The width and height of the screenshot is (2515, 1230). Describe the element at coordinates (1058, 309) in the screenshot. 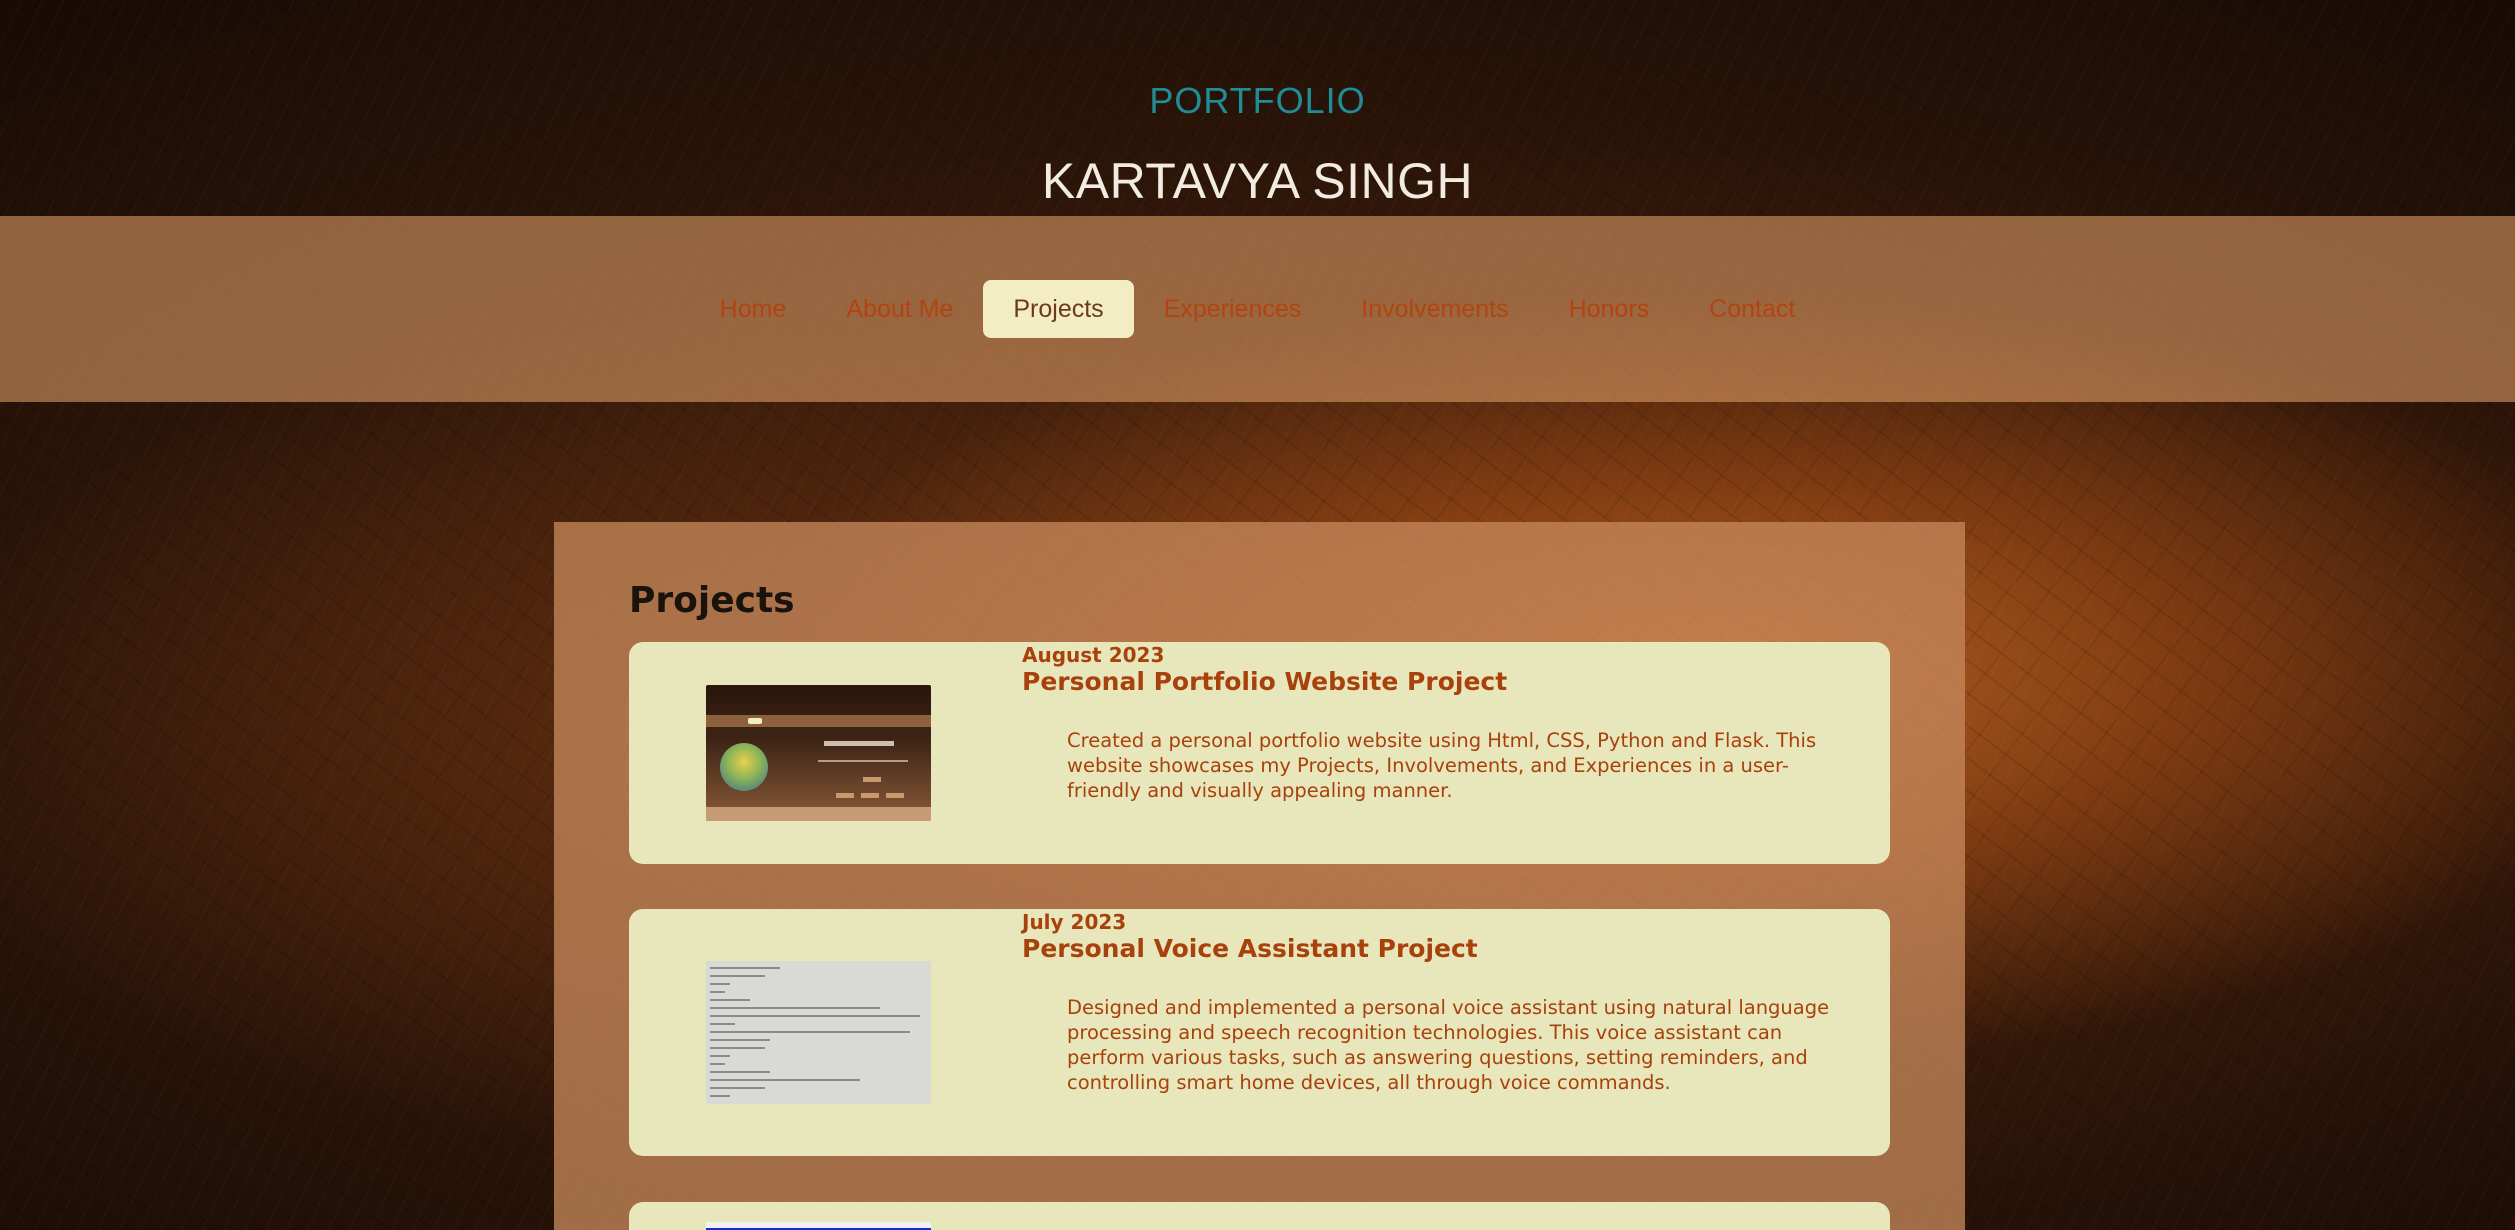

I see `nav-projects: Projects` at that location.